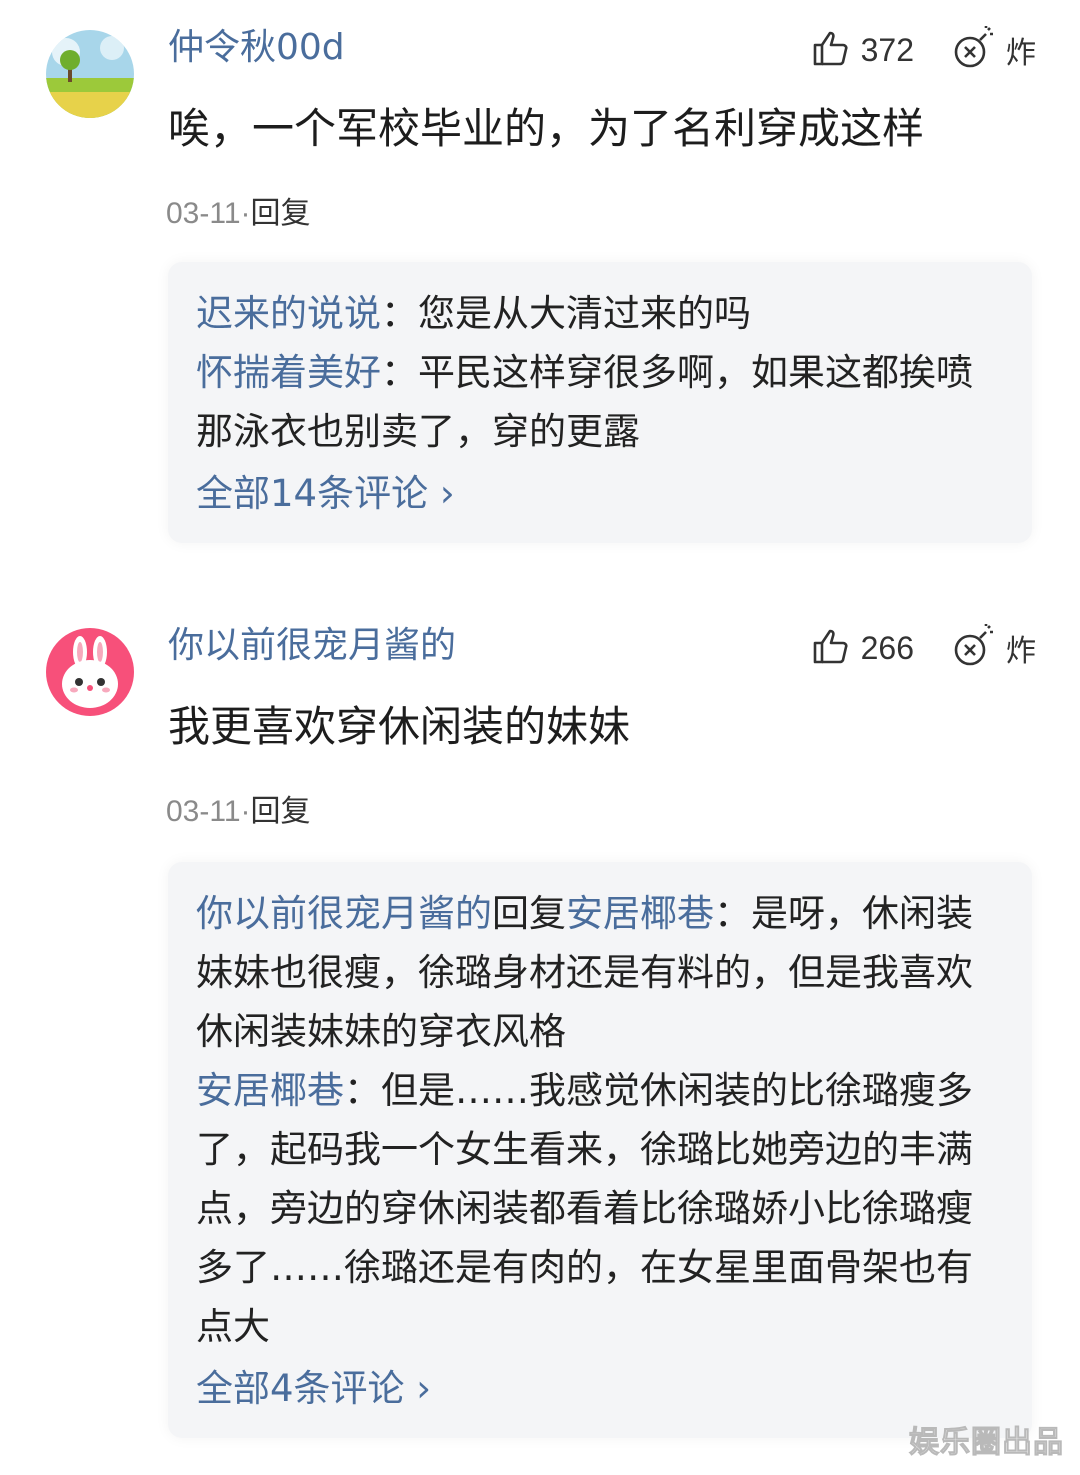  What do you see at coordinates (288, 372) in the screenshot?
I see `reply-username: 怀揣着美好` at bounding box center [288, 372].